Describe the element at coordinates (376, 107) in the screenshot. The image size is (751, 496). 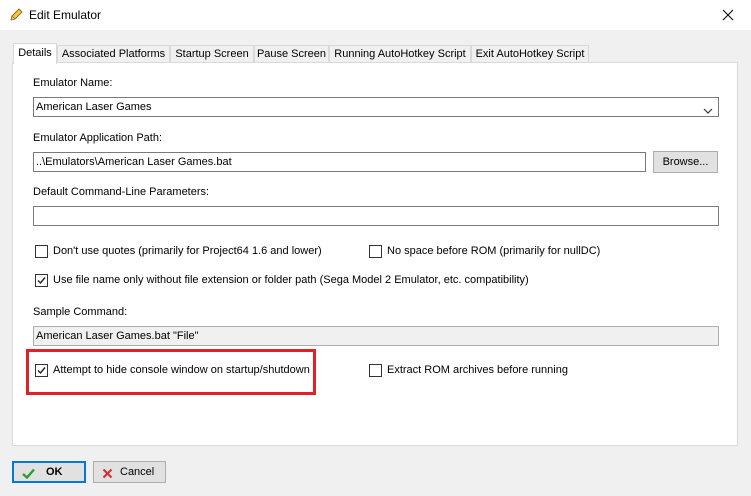
I see `emulator-name-combo: American Laser Games` at that location.